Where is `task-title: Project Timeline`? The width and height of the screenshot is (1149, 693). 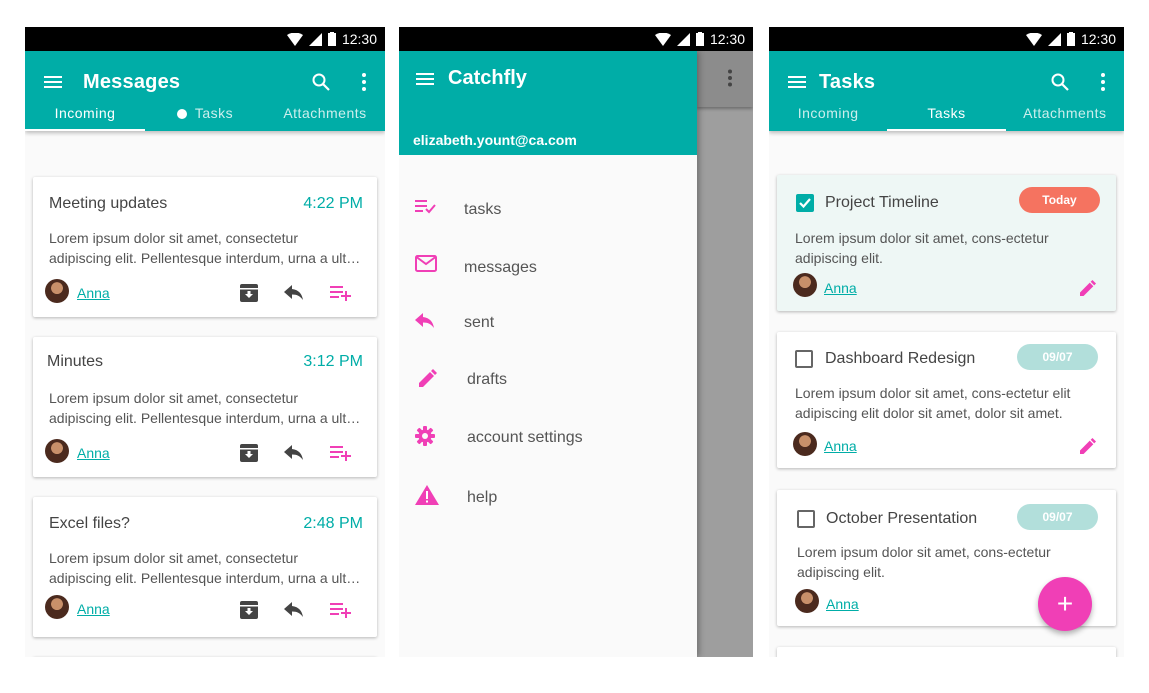
task-title: Project Timeline is located at coordinates (882, 202).